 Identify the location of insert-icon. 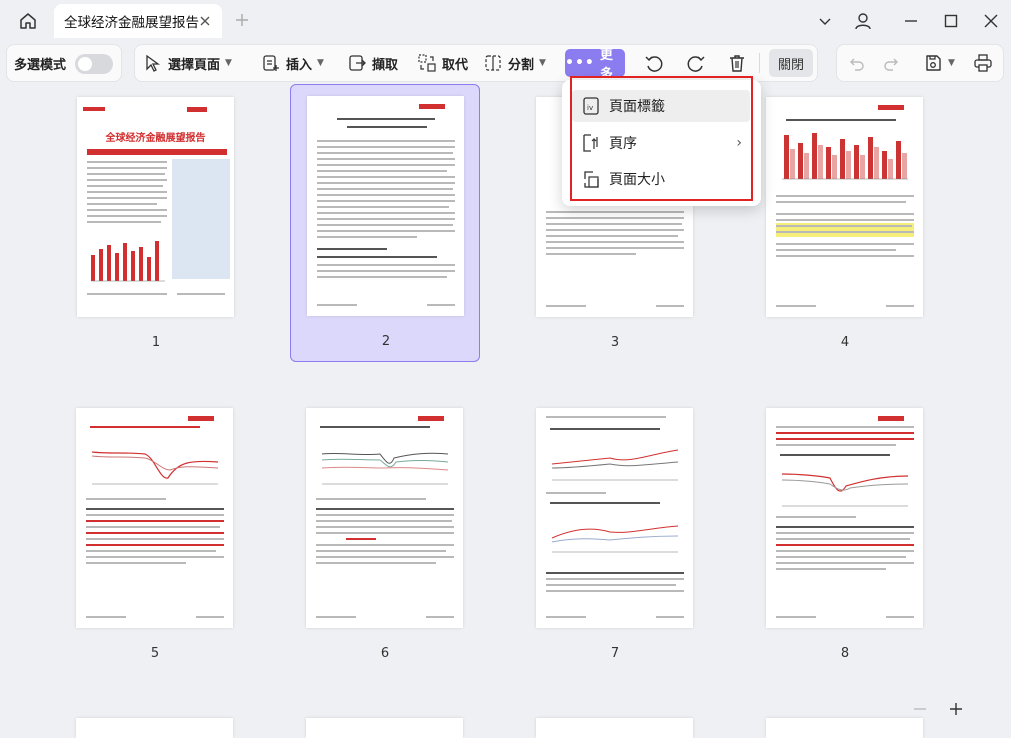
(271, 63).